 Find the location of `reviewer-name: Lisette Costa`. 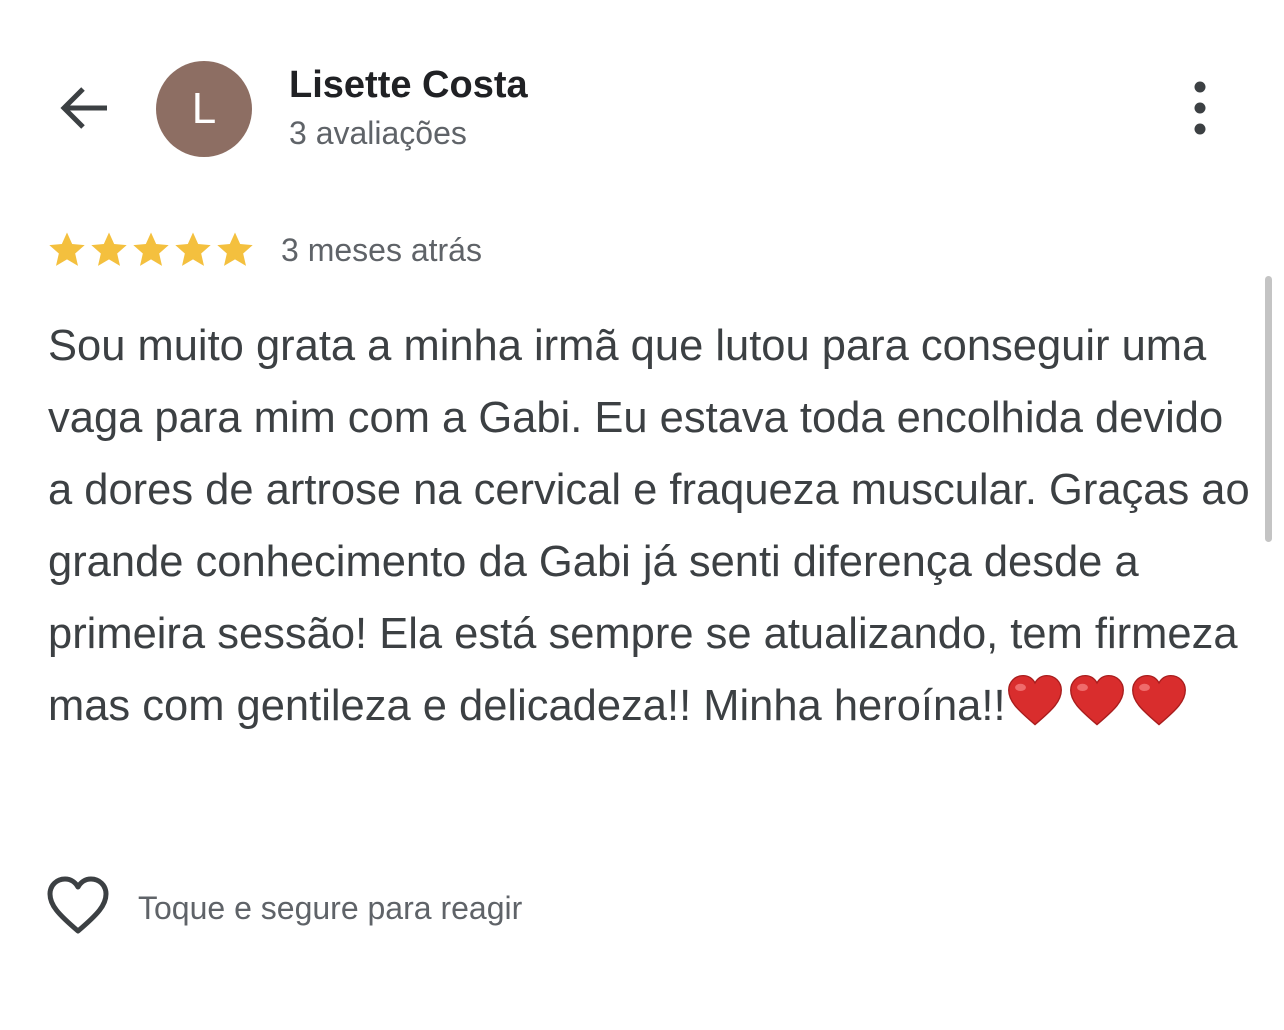

reviewer-name: Lisette Costa is located at coordinates (408, 85).